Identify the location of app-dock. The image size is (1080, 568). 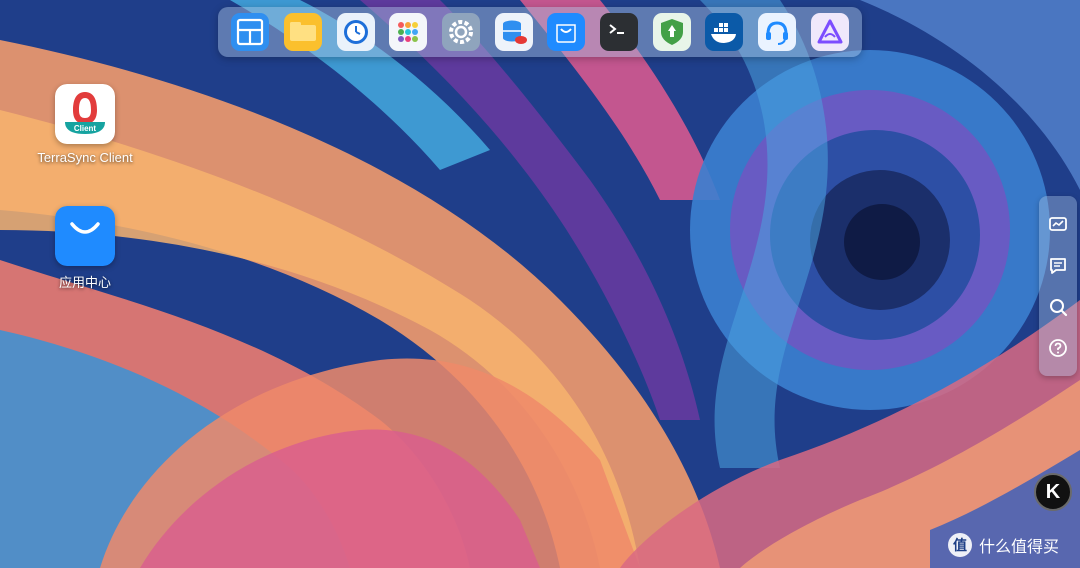
(540, 32).